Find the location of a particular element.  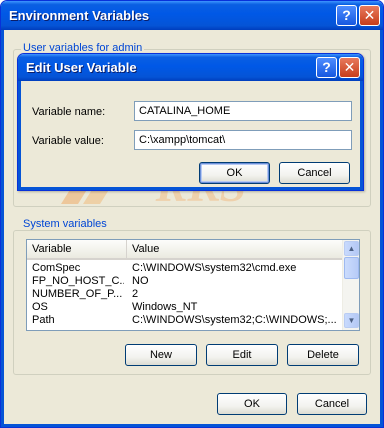

row-variable-value: C:\WINDOWS\system32\cmd.exe is located at coordinates (214, 268).